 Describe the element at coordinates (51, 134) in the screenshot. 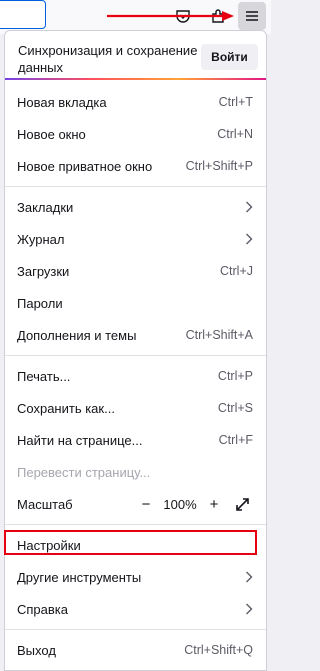

I see `menu-item-label: Новое окно` at that location.